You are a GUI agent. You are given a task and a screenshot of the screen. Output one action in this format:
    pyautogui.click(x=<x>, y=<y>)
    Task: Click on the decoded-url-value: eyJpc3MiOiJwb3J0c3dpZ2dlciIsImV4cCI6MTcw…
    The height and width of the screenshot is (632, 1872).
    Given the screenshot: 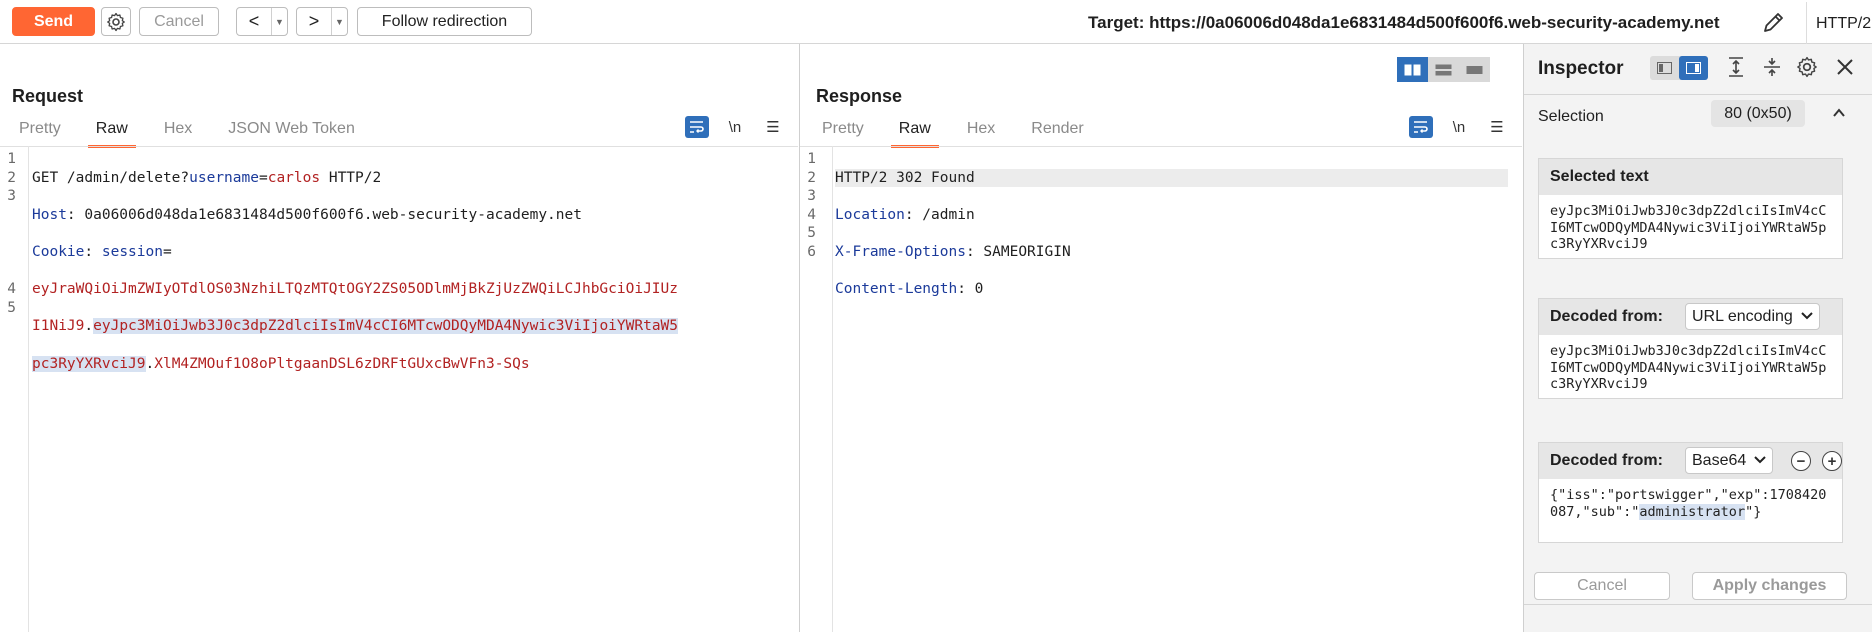 What is the action you would take?
    pyautogui.click(x=1690, y=366)
    